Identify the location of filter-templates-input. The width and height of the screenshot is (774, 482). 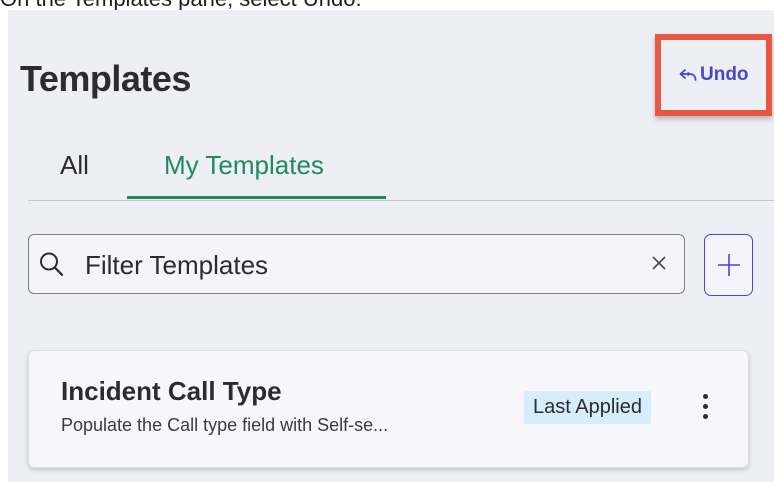
(355, 265).